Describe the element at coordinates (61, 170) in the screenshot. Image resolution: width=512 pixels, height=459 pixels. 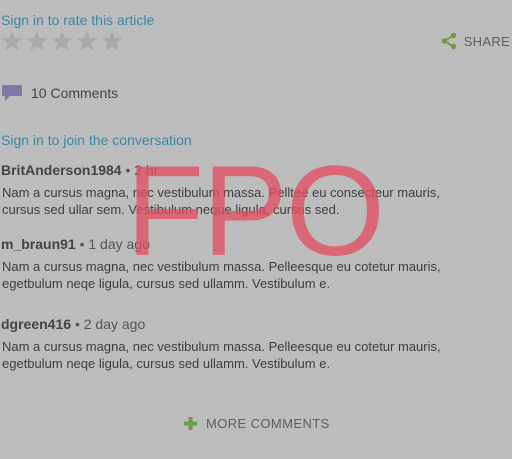
I see `comment-author: BritAnderson1984` at that location.